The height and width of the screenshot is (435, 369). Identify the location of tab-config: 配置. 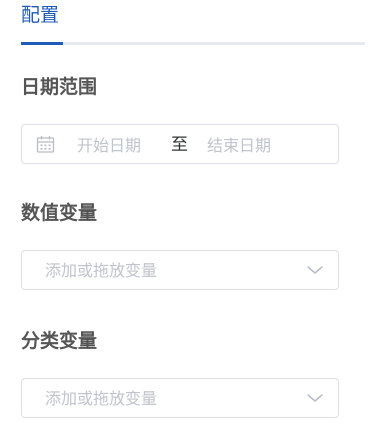
(40, 22).